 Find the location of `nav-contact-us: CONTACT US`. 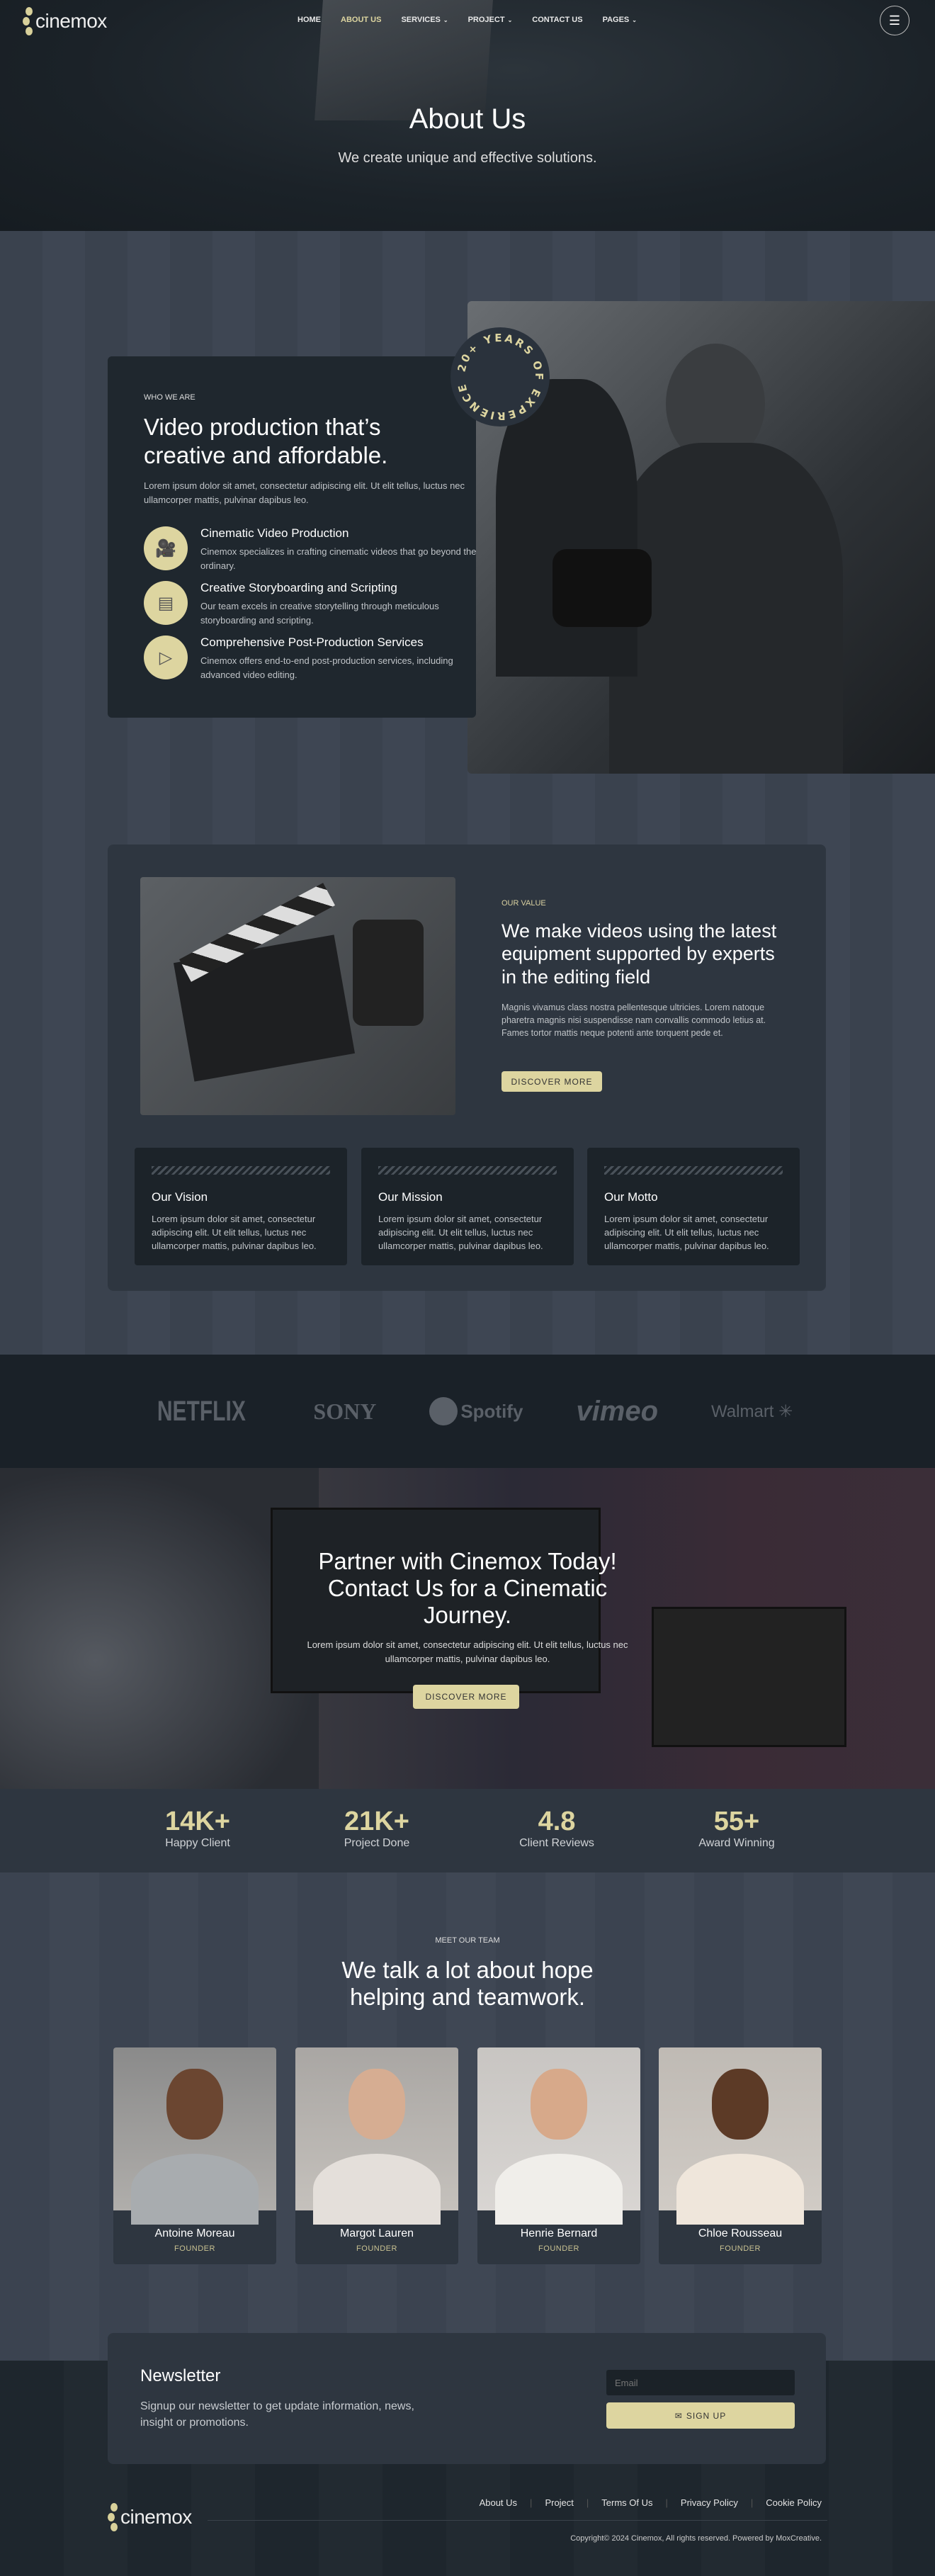

nav-contact-us: CONTACT US is located at coordinates (557, 20).